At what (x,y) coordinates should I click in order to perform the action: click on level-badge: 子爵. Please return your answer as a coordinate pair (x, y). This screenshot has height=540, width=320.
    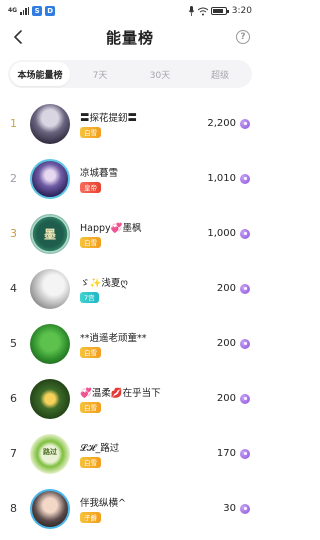
    Looking at the image, I should click on (90, 517).